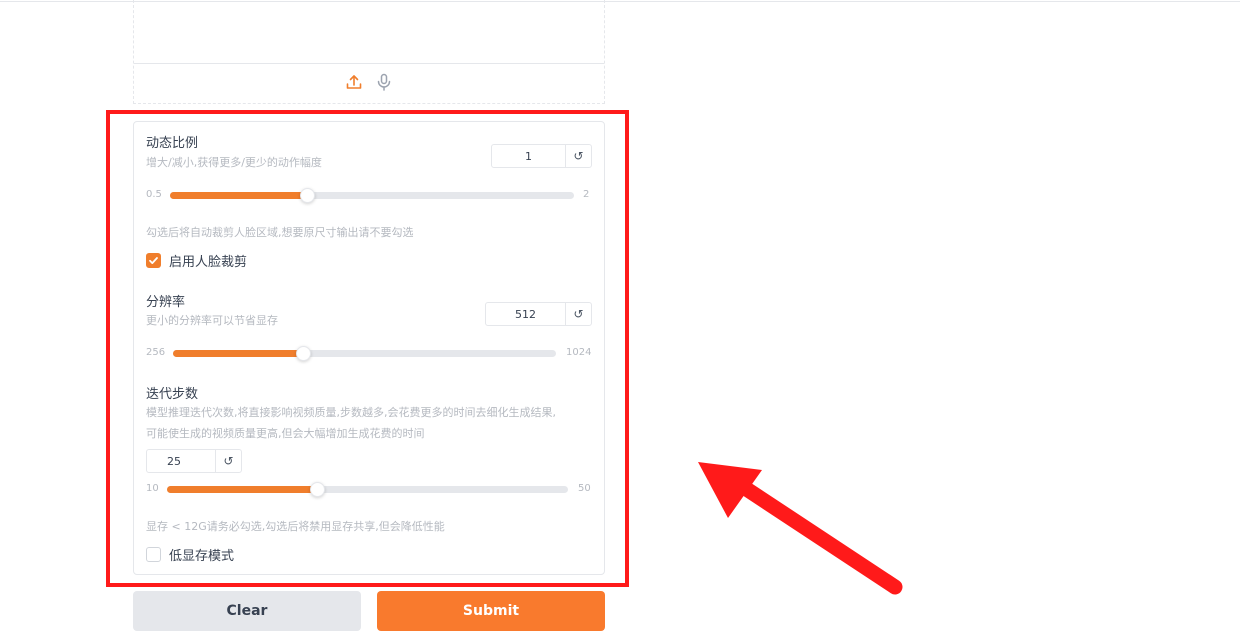 The height and width of the screenshot is (640, 1240). What do you see at coordinates (369, 52) in the screenshot?
I see `media-input-area` at bounding box center [369, 52].